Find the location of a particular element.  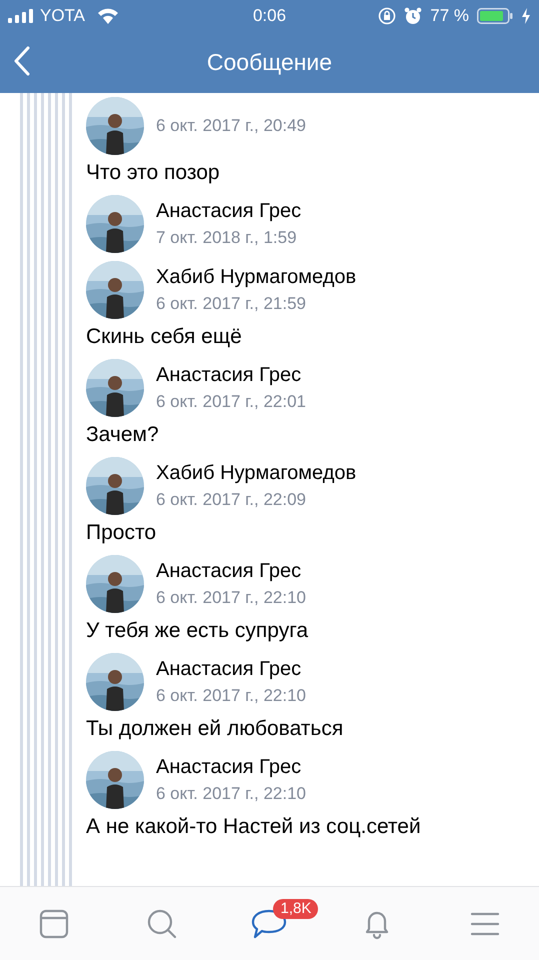

message-date: 6 окт. 2017 г., 22:09 is located at coordinates (231, 500).